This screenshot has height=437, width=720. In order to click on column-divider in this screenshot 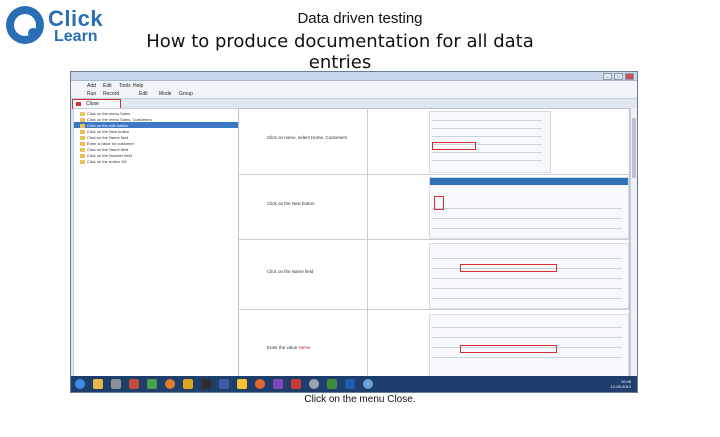, I will do `click(367, 246)`.